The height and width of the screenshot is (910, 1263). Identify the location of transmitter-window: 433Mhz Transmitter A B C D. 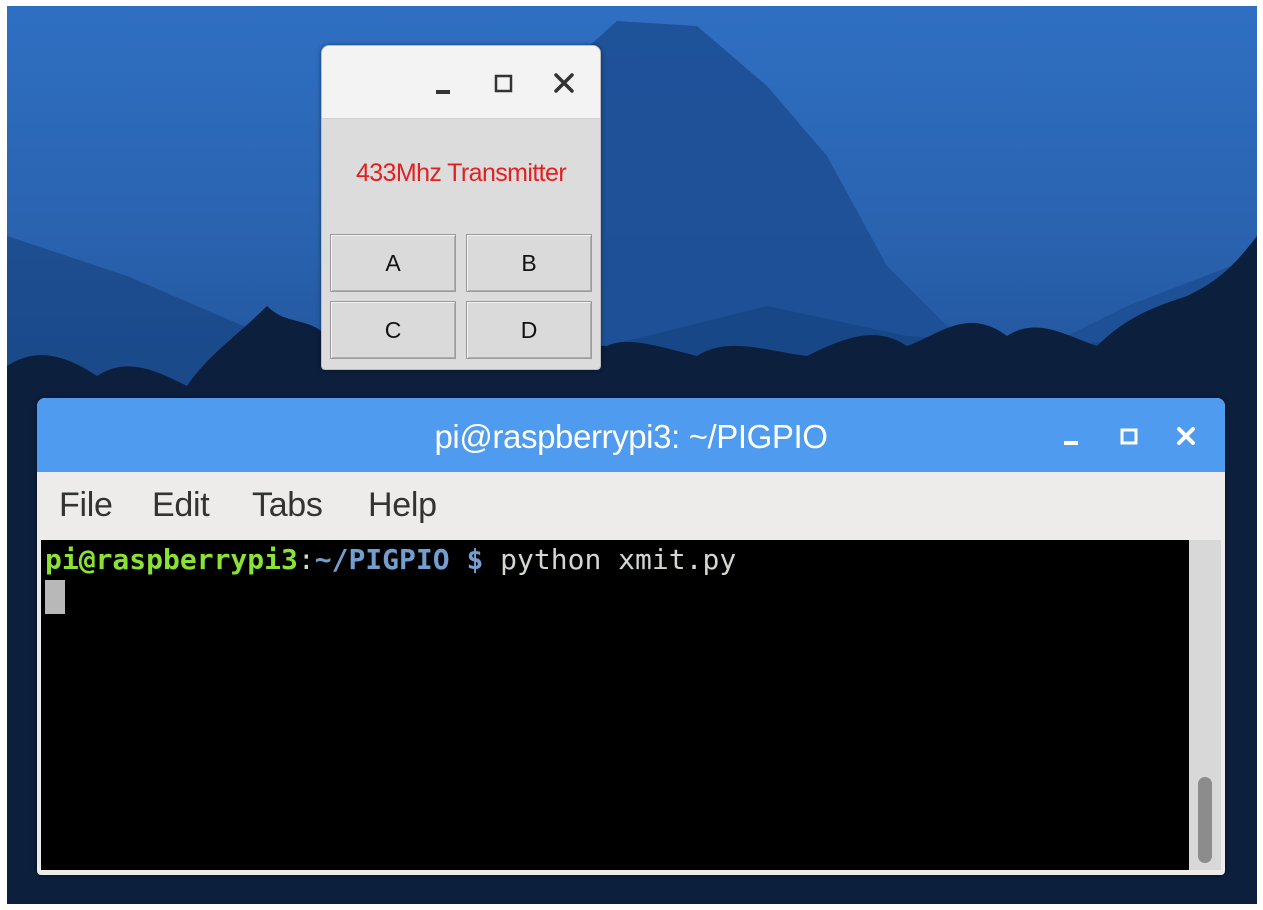
(461, 207).